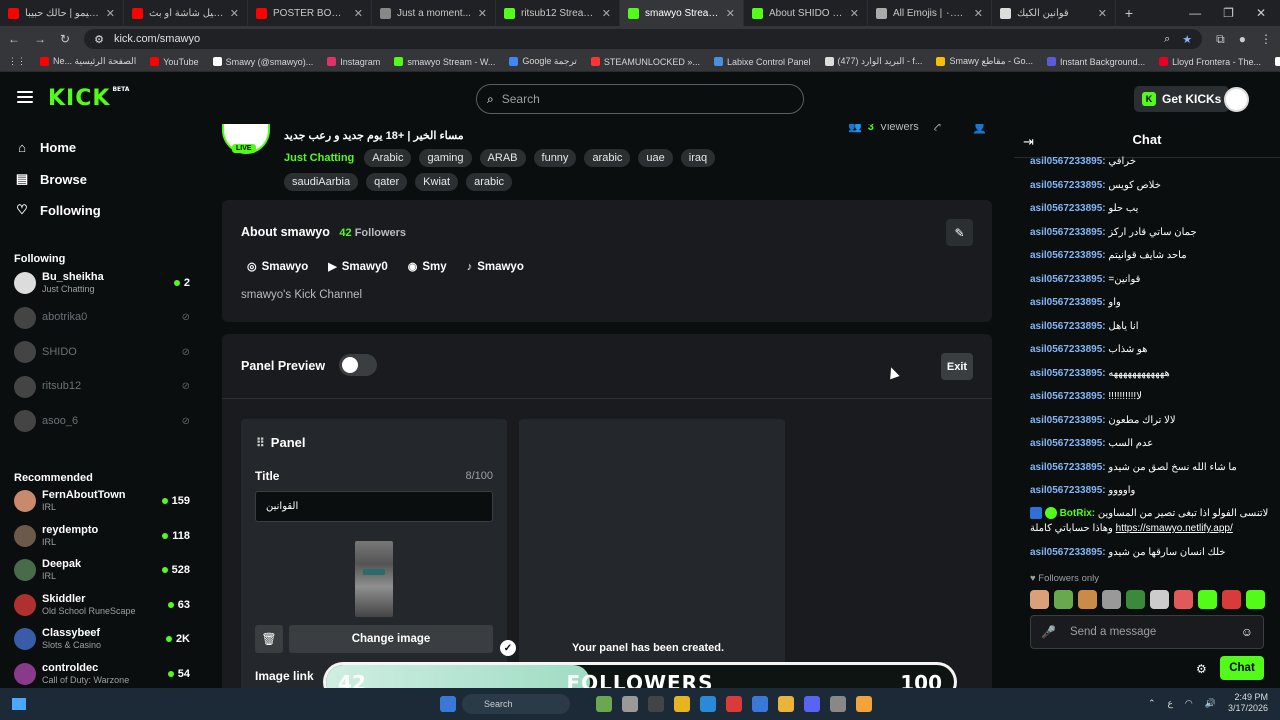 The height and width of the screenshot is (720, 1280). Describe the element at coordinates (25, 97) in the screenshot. I see `menu-hamburger-icon` at that location.